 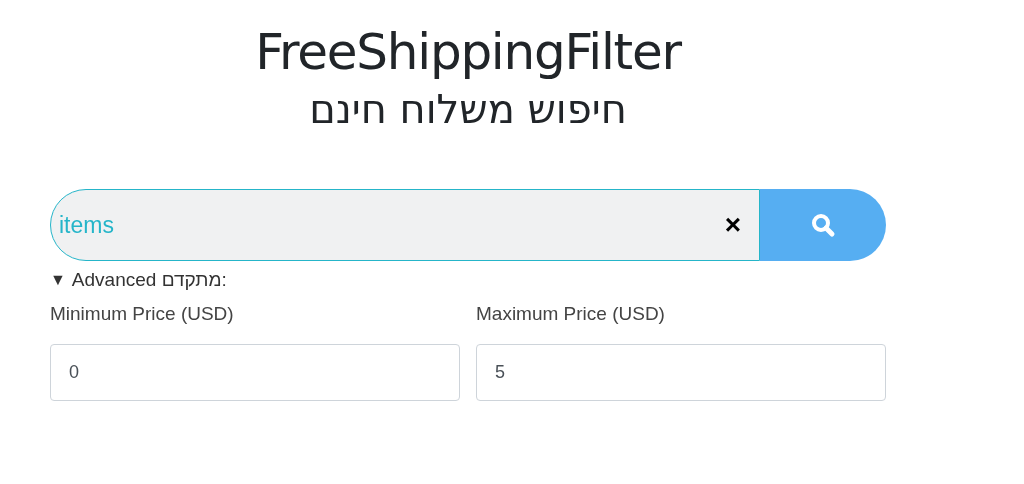 I want to click on search-icon, so click(x=823, y=225).